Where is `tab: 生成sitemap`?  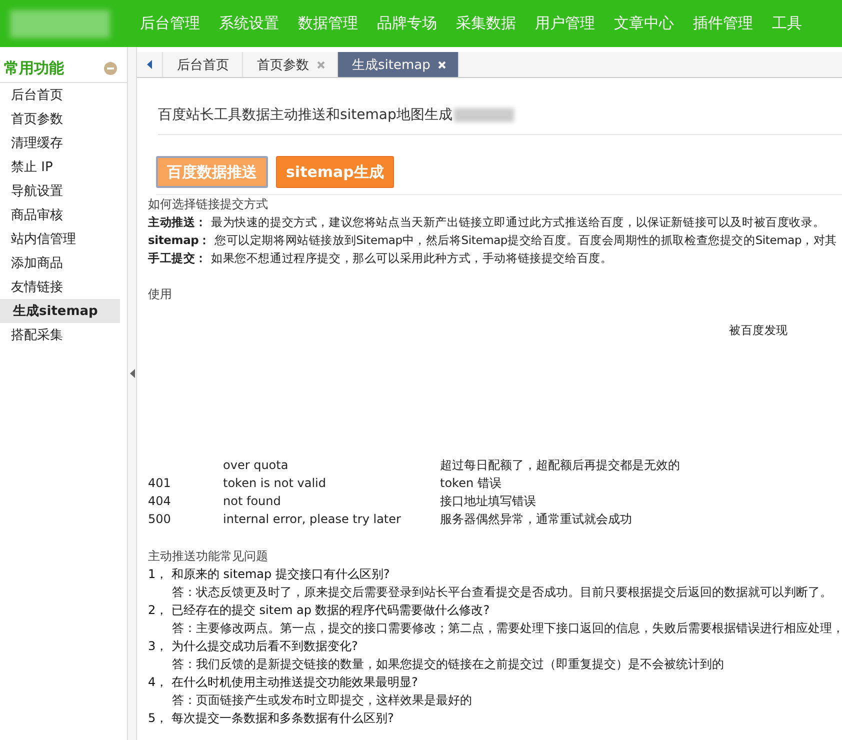 tab: 生成sitemap is located at coordinates (399, 64).